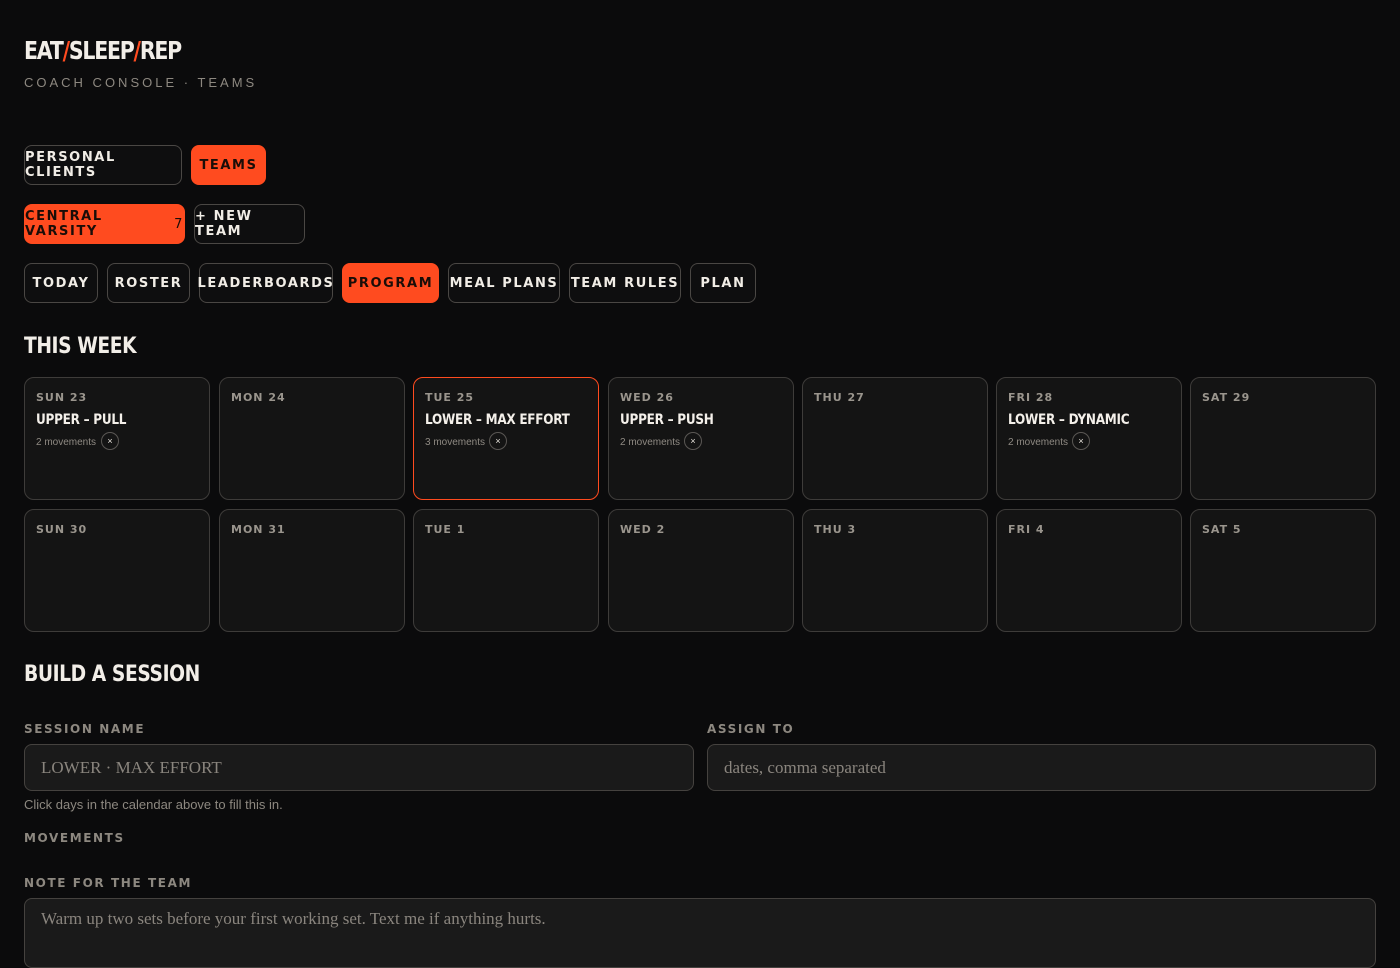 The height and width of the screenshot is (968, 1400). Describe the element at coordinates (179, 224) in the screenshot. I see `team-member-count: 7` at that location.